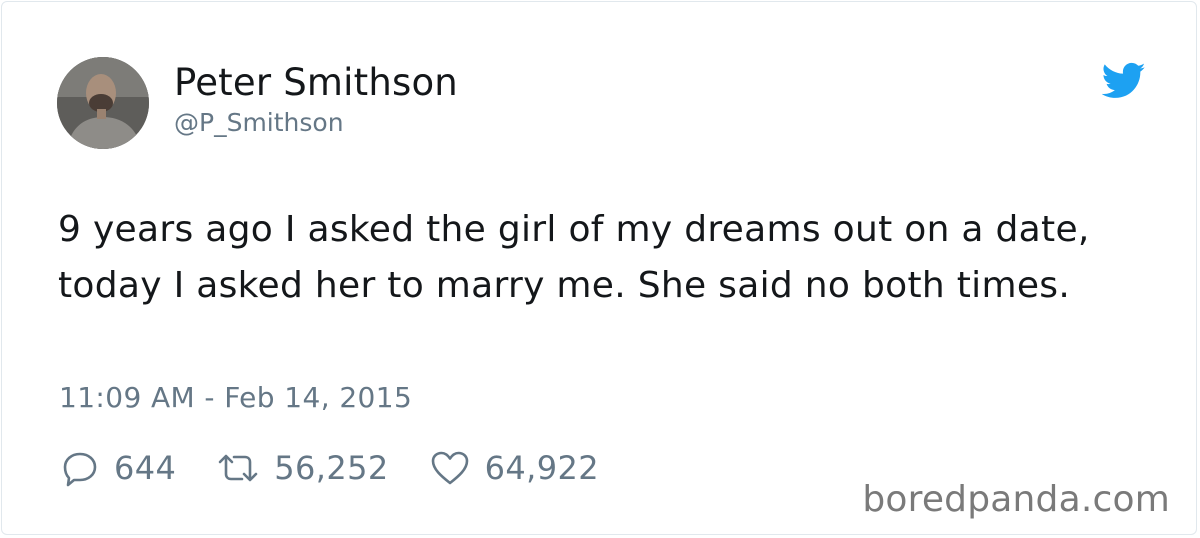 This screenshot has width=1200, height=538. I want to click on avatar, so click(103, 103).